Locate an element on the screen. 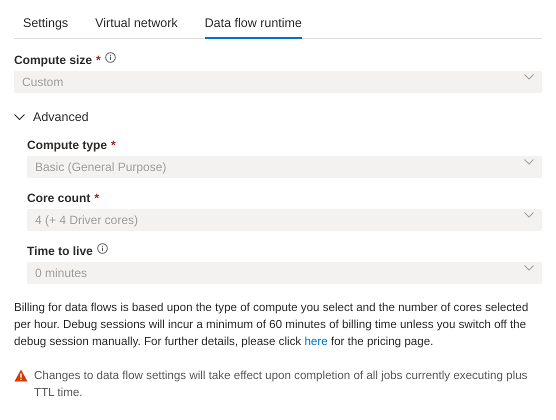 The image size is (556, 420). field-label: Compute size is located at coordinates (53, 60).